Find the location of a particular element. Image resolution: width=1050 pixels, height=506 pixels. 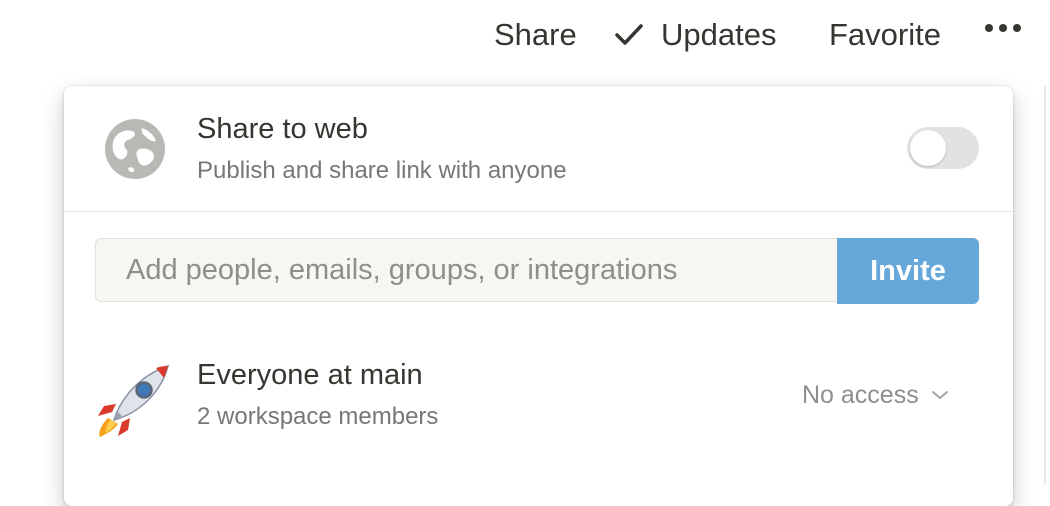

more-horizontal-icon is located at coordinates (1003, 28).